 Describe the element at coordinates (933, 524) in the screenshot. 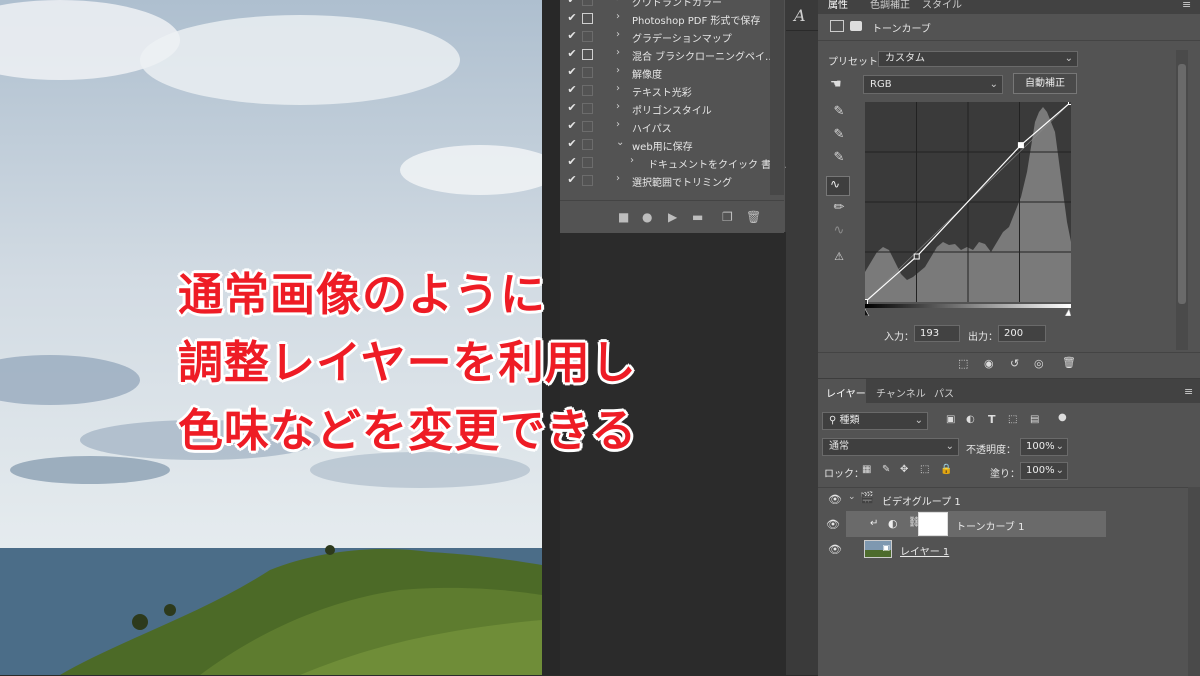

I see `mask-thumbnail` at that location.